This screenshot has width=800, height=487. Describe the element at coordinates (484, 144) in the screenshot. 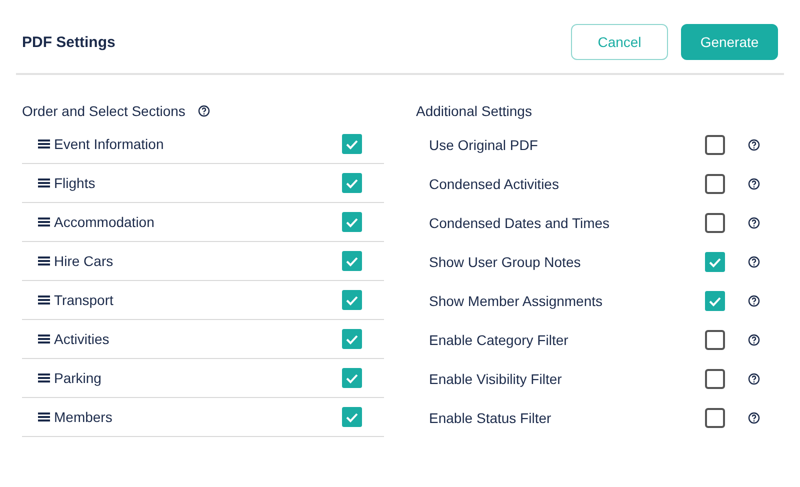

I see `setting-label: Use Original PDF` at that location.